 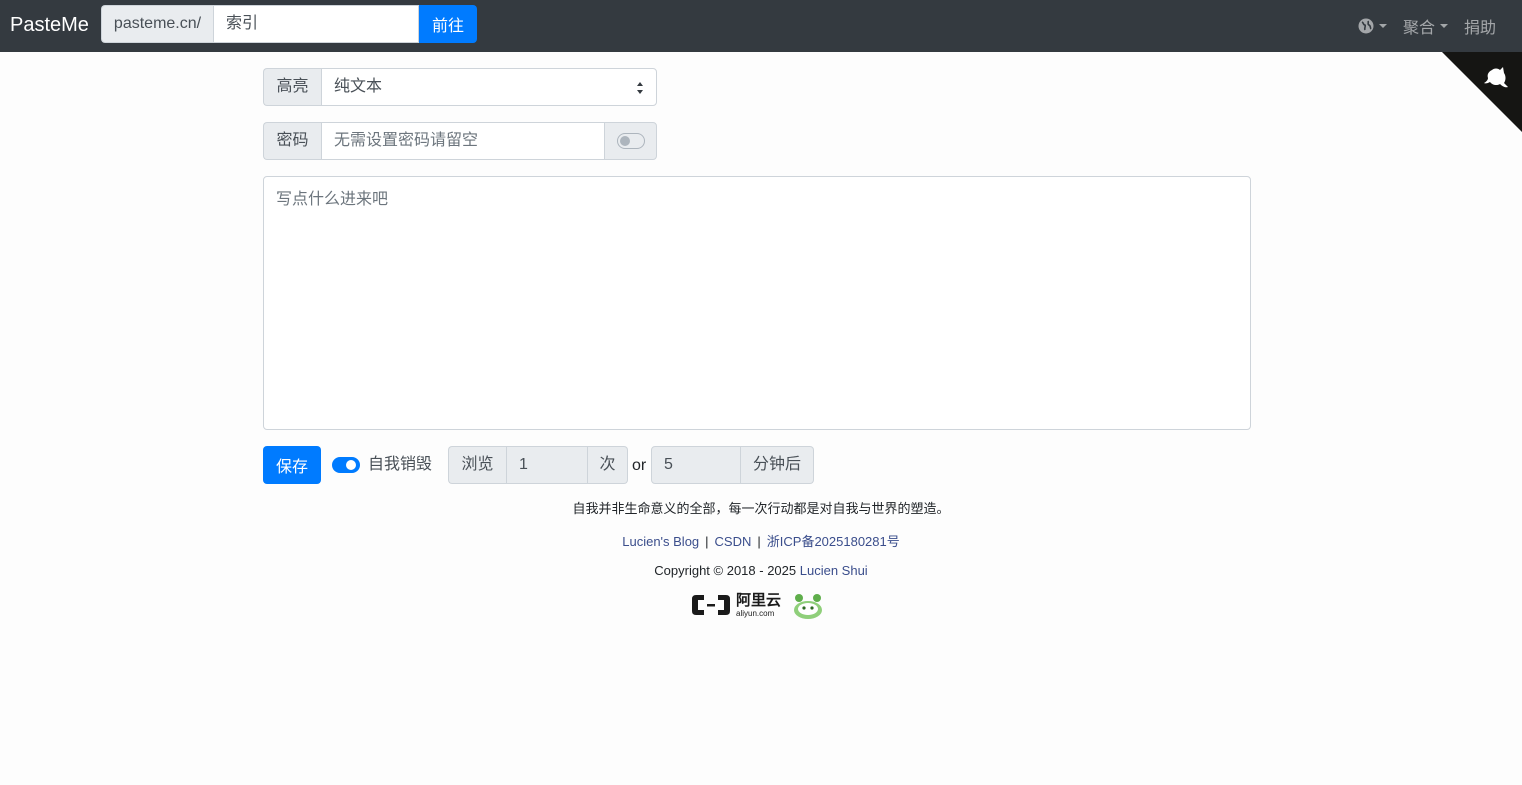 I want to click on brand-logo: PasteMe, so click(x=49, y=25).